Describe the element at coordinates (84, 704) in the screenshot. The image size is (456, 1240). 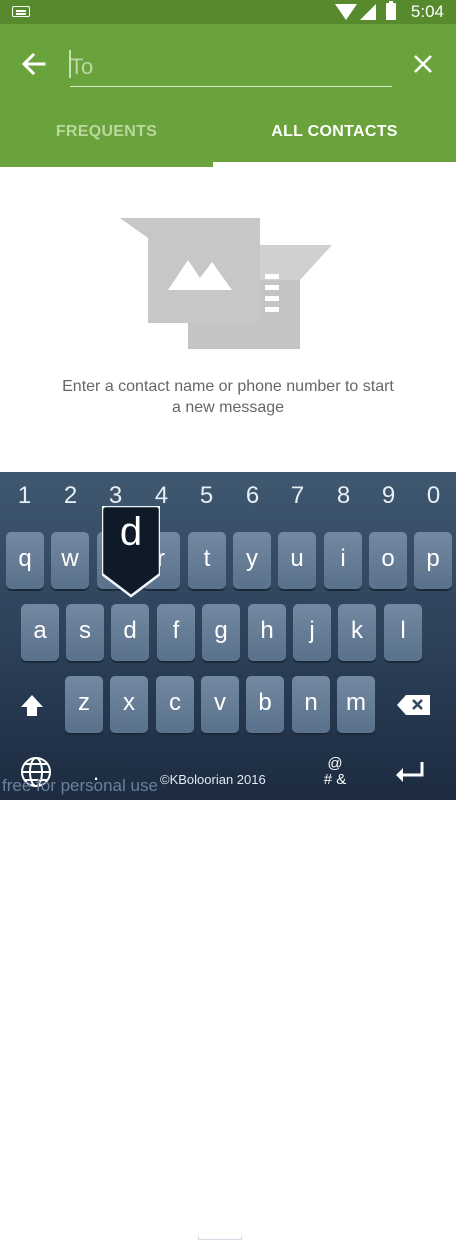
I see `key-z: z` at that location.